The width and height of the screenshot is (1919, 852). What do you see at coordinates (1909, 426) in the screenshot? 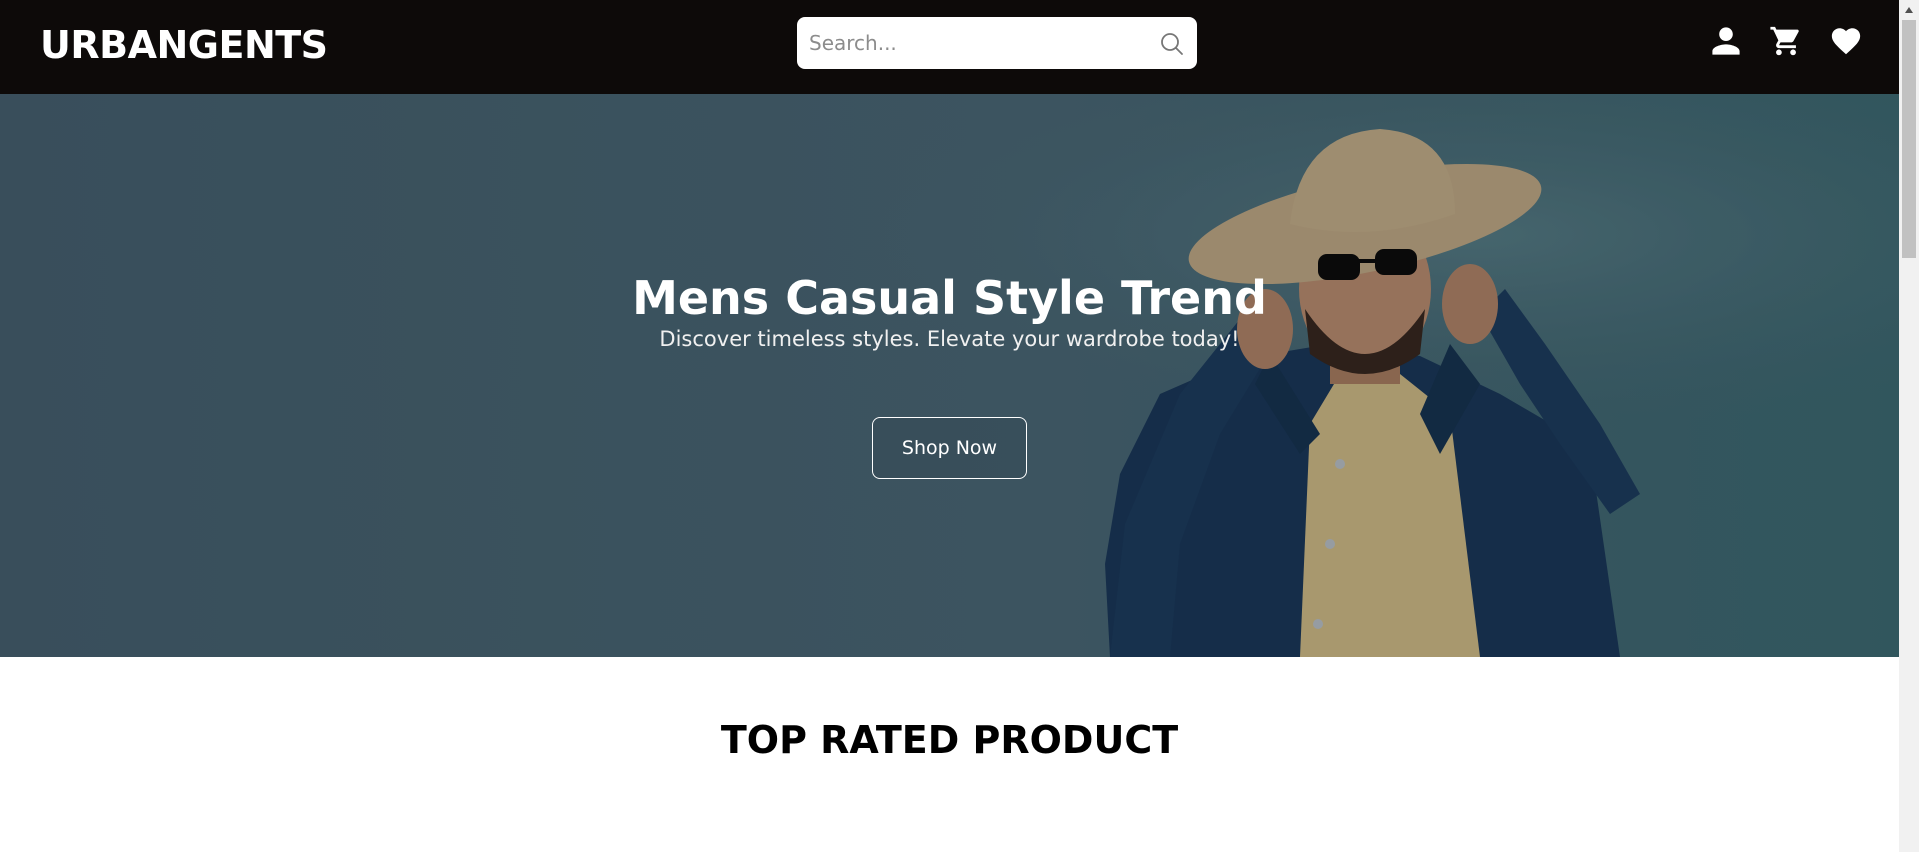
I see `vertical-scrollbar` at bounding box center [1909, 426].